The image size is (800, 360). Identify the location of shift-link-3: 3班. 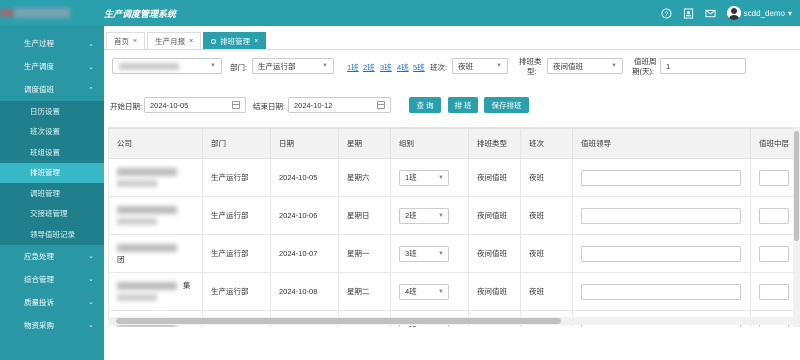
(386, 67).